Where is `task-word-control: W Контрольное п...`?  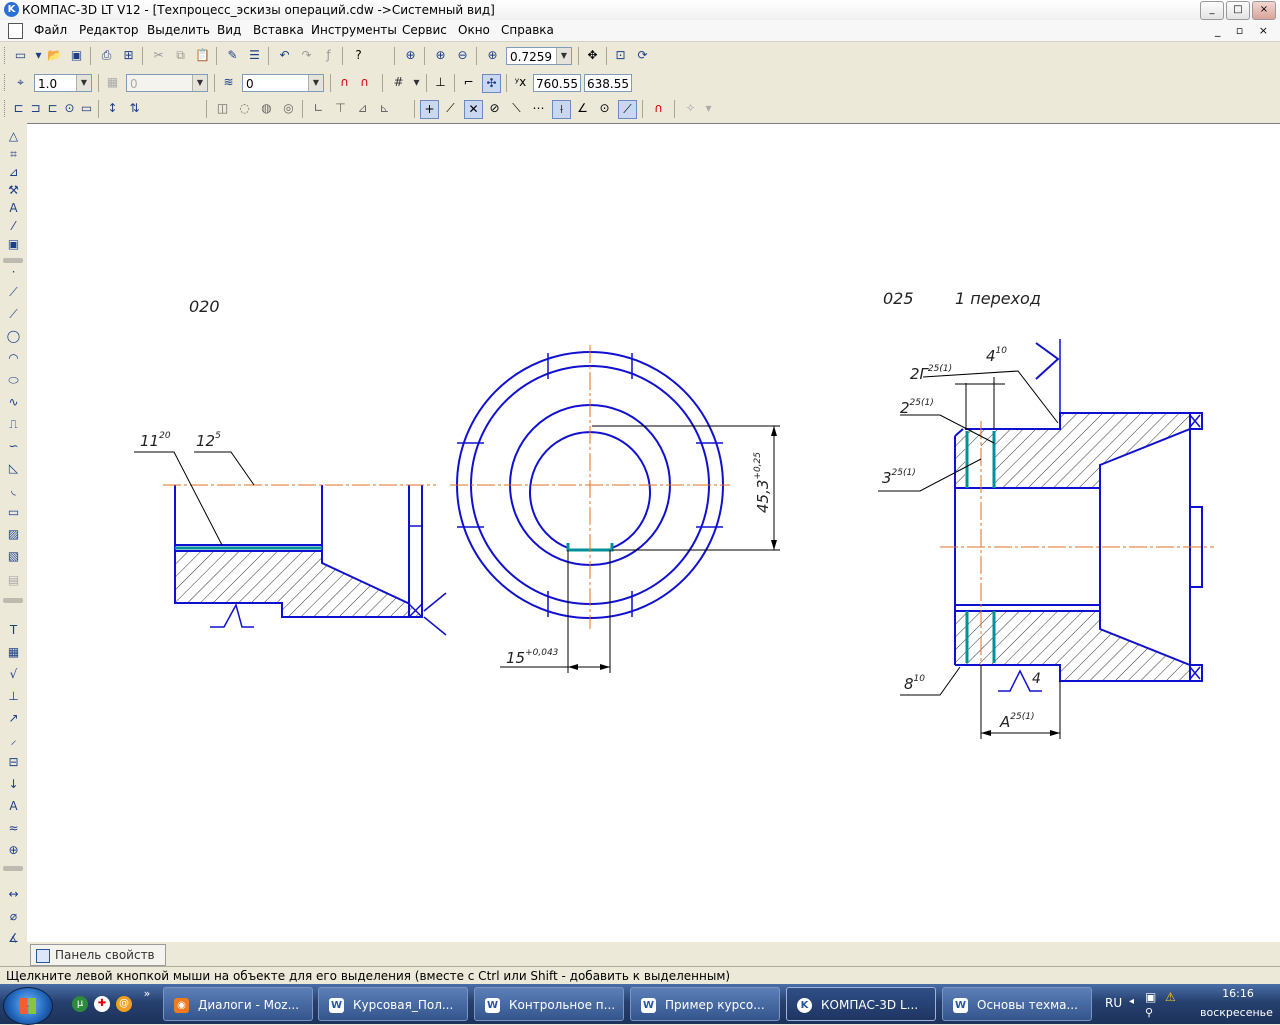 task-word-control: W Контрольное п... is located at coordinates (549, 1004).